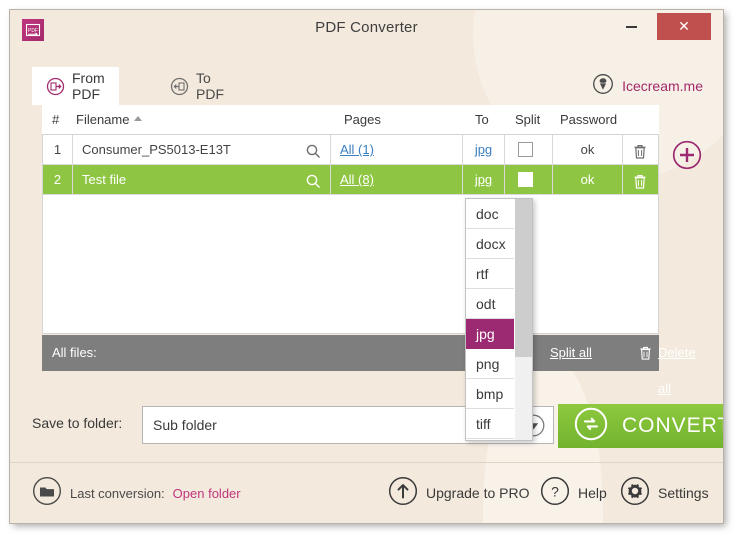  Describe the element at coordinates (77, 423) in the screenshot. I see `save-to-folder-label: Save to folder:` at that location.